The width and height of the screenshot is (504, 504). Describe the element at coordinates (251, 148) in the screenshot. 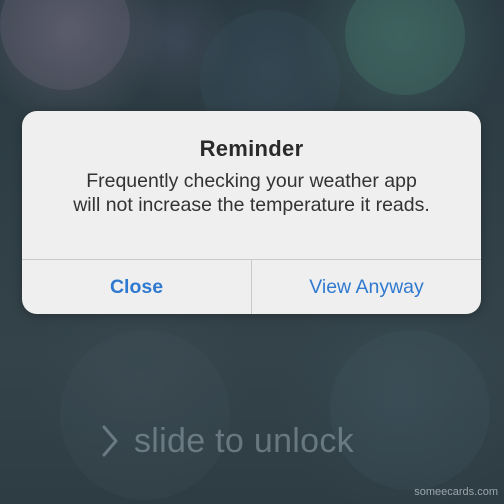

I see `alert-title: Reminder` at that location.